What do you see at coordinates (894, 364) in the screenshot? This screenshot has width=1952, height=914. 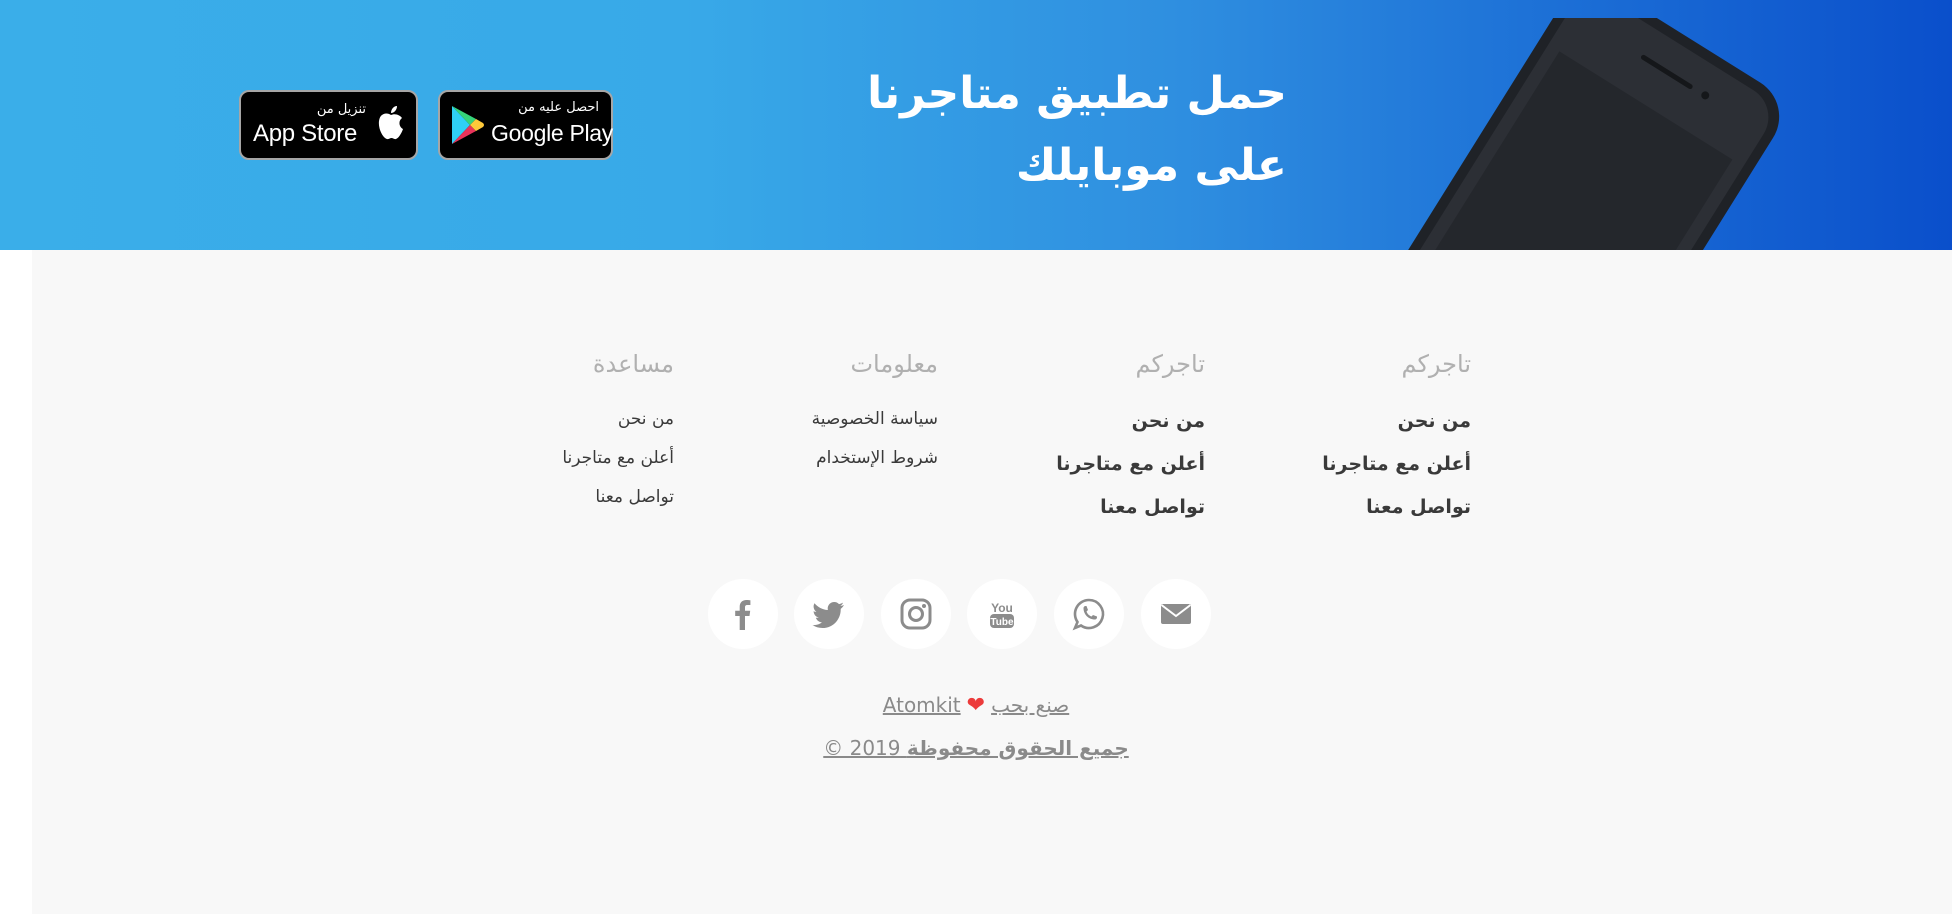 I see `footer-column-title: معلومات` at bounding box center [894, 364].